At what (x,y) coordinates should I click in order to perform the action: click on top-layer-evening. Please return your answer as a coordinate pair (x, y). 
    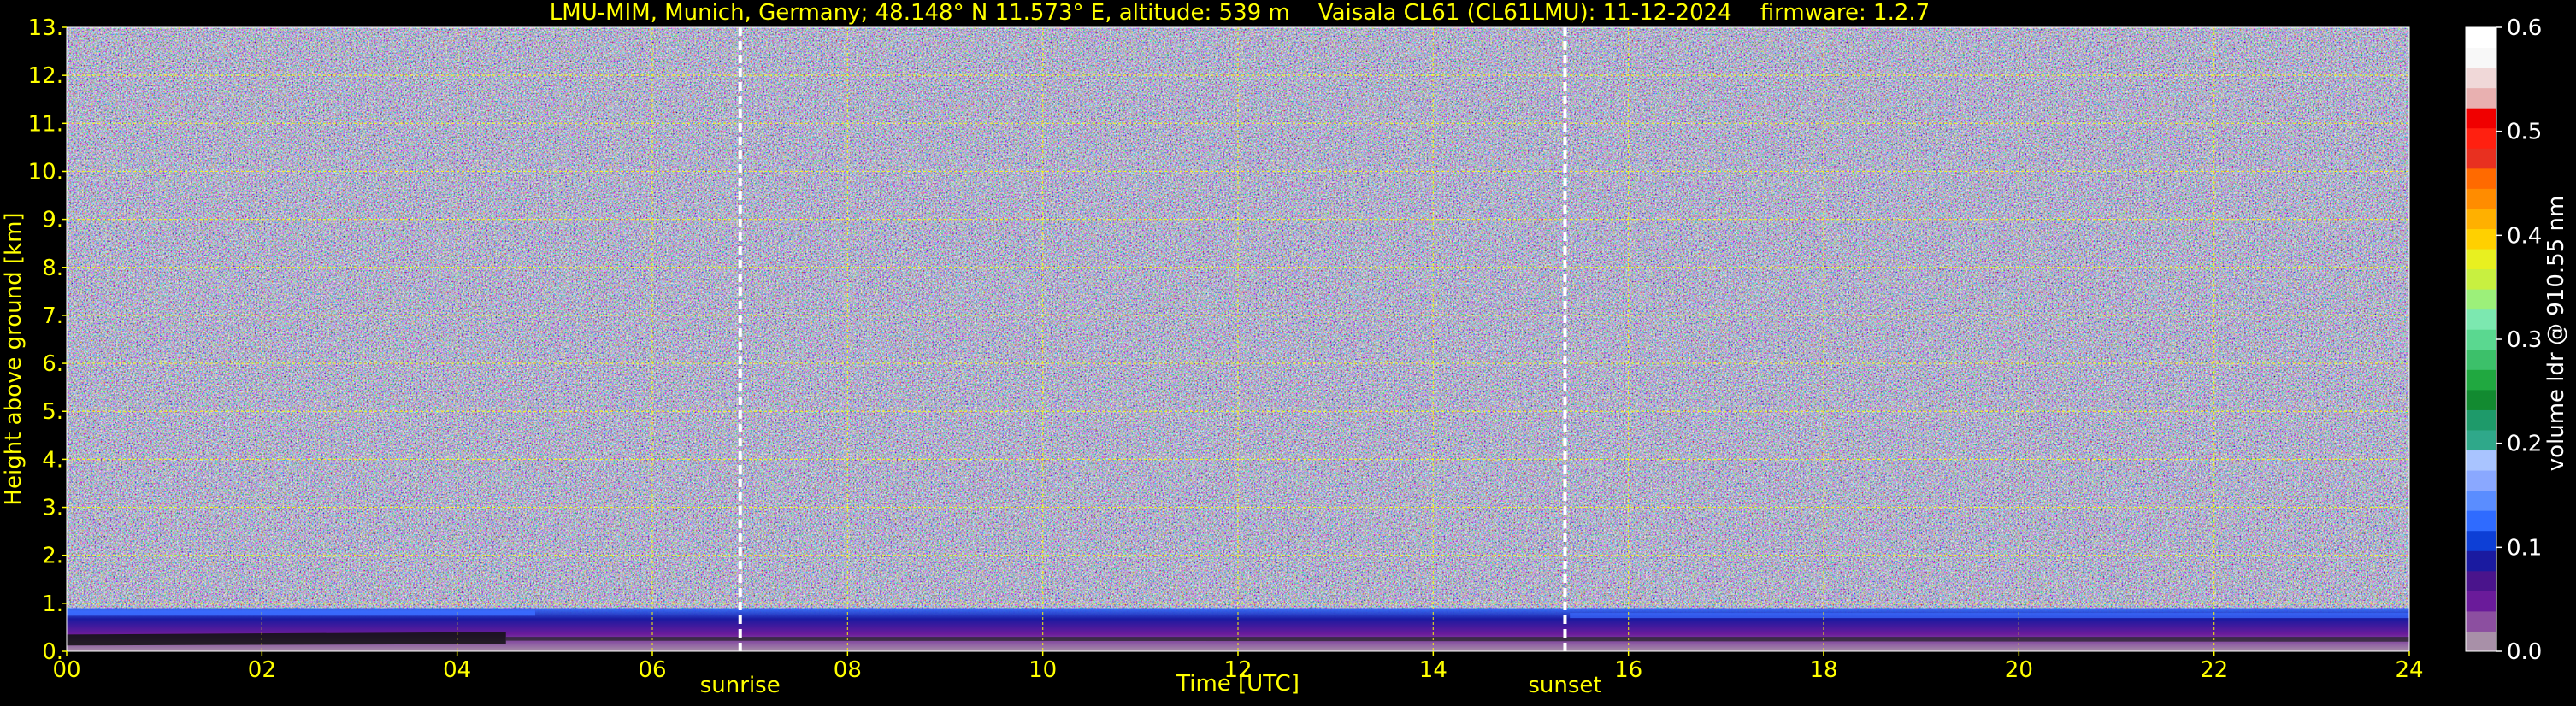
    Looking at the image, I should click on (1989, 616).